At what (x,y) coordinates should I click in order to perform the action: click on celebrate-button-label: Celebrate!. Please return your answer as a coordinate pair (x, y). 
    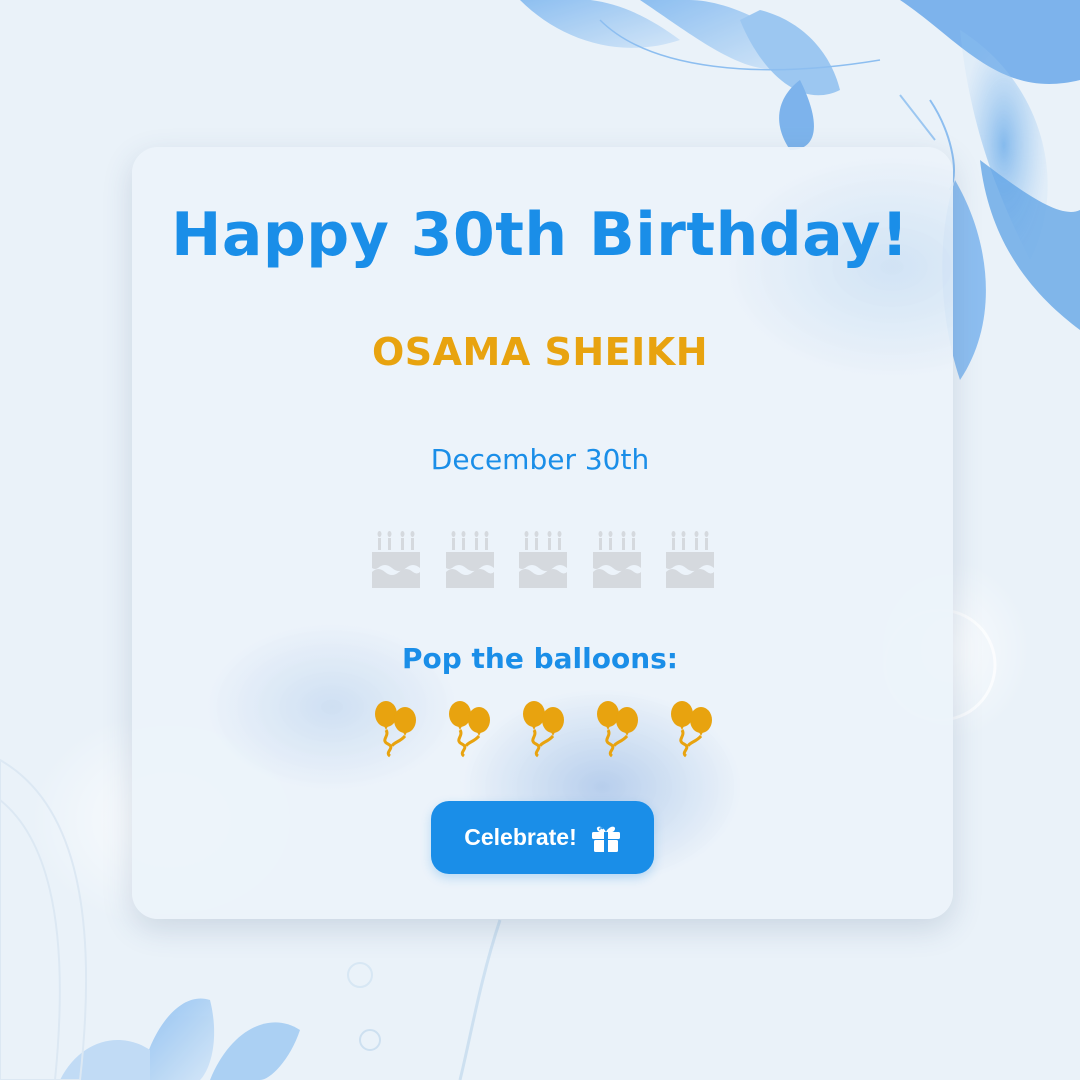
    Looking at the image, I should click on (520, 837).